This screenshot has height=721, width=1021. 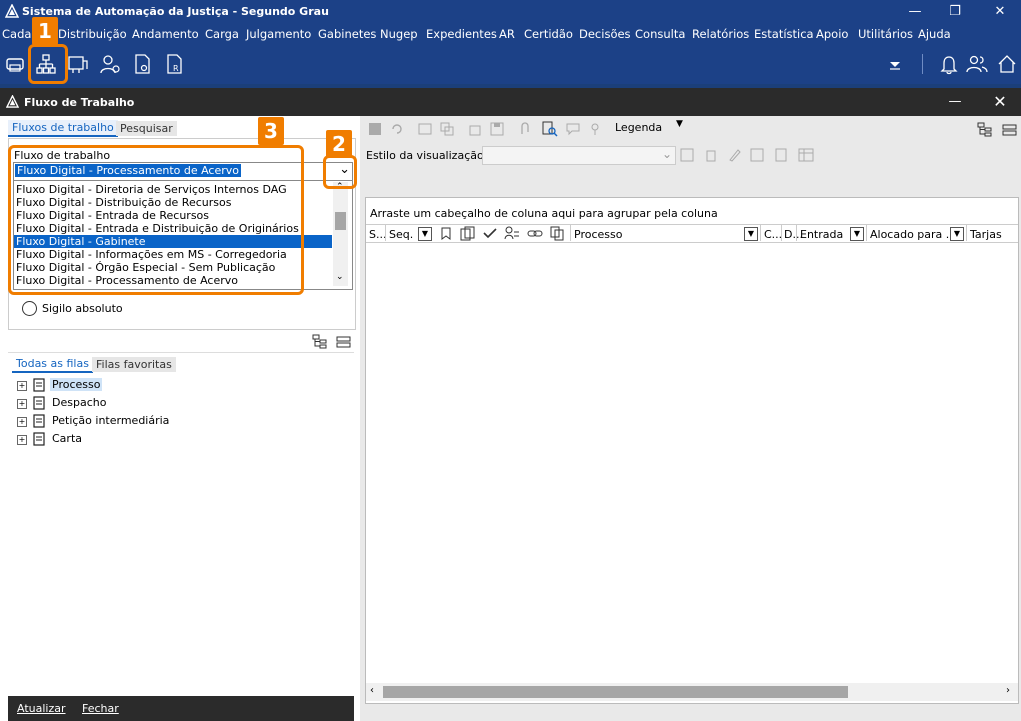 I want to click on tree-item: Carta, so click(x=67, y=438).